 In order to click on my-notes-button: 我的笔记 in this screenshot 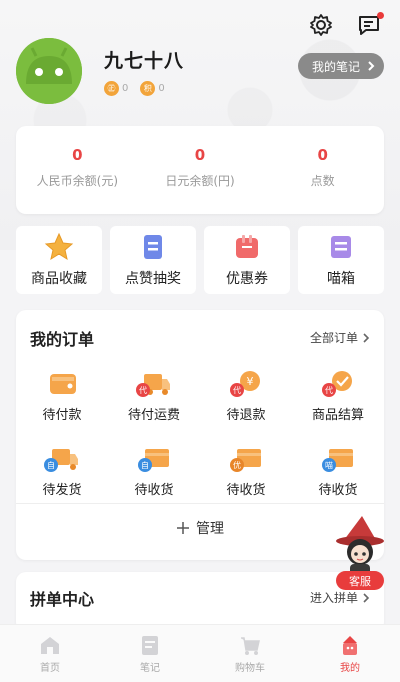, I will do `click(340, 66)`.